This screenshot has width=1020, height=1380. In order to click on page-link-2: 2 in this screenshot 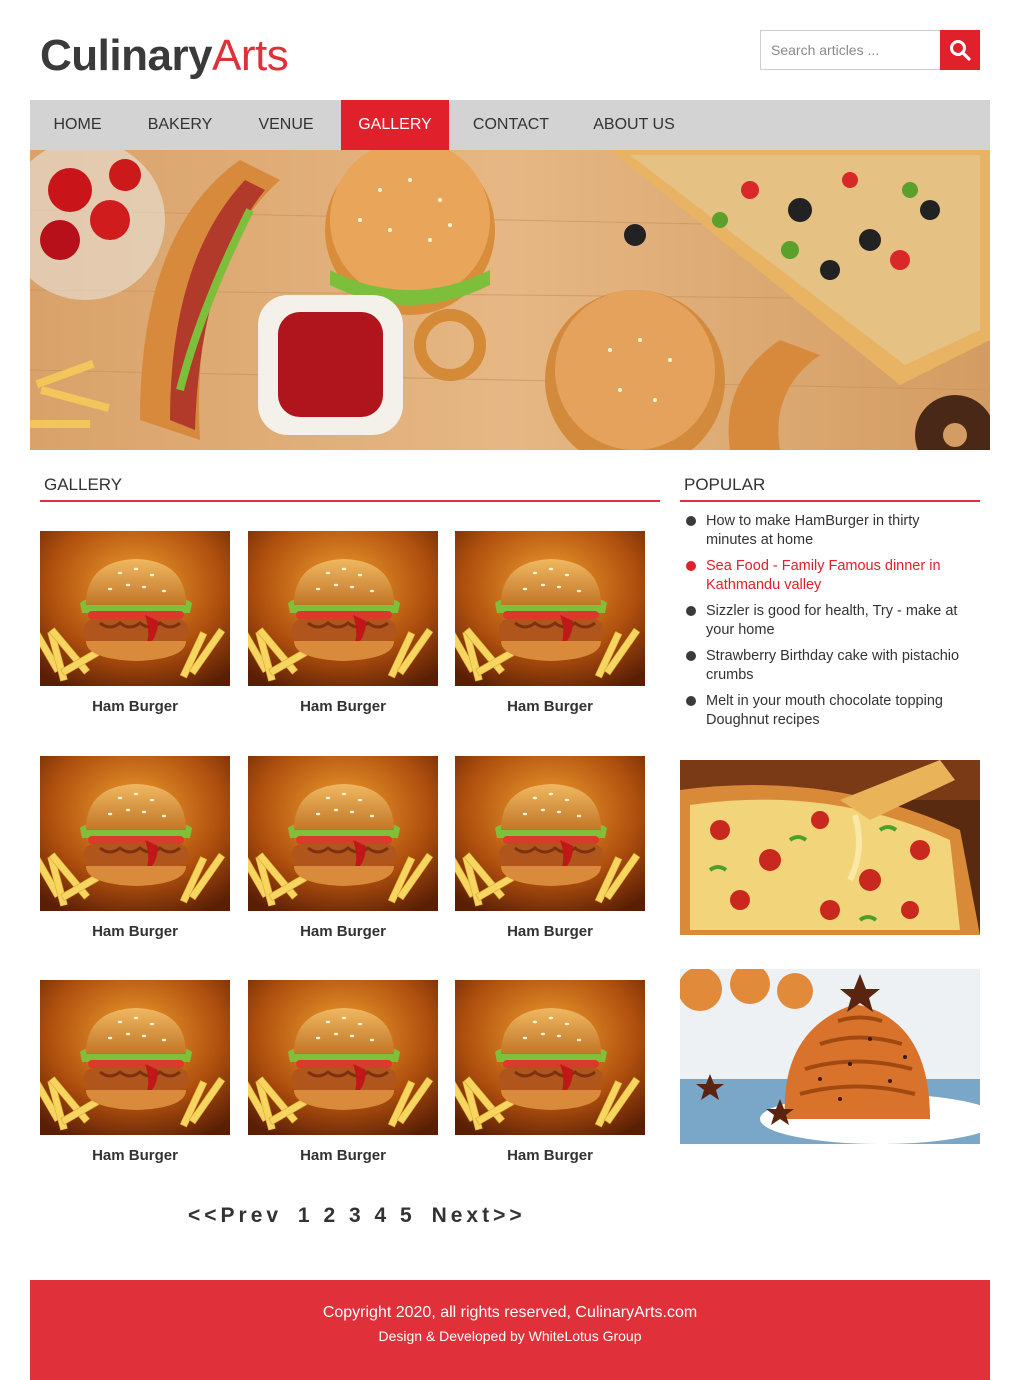, I will do `click(331, 1215)`.